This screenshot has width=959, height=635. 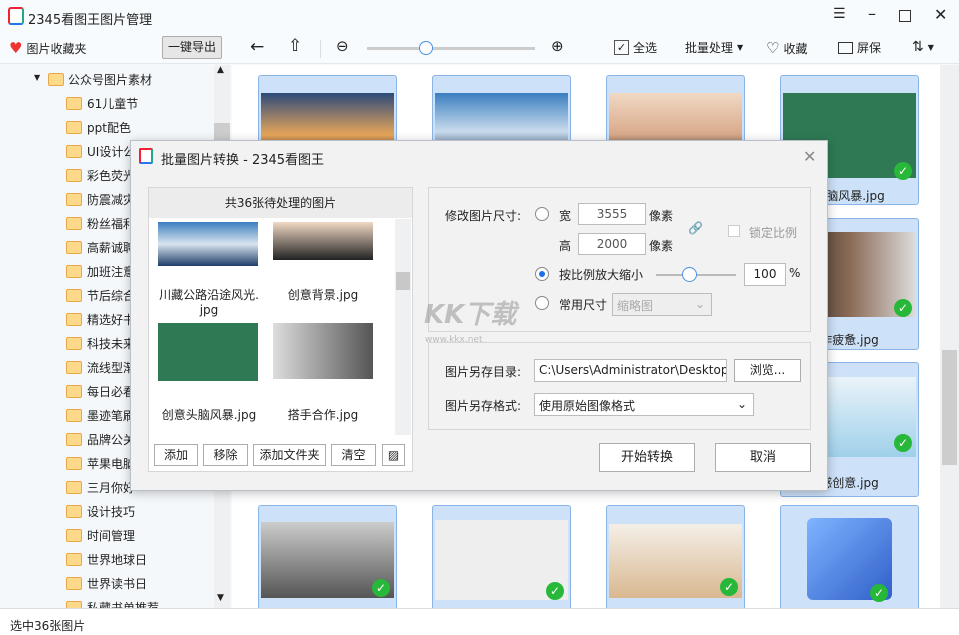 What do you see at coordinates (689, 274) in the screenshot?
I see `scale-slider-thumb` at bounding box center [689, 274].